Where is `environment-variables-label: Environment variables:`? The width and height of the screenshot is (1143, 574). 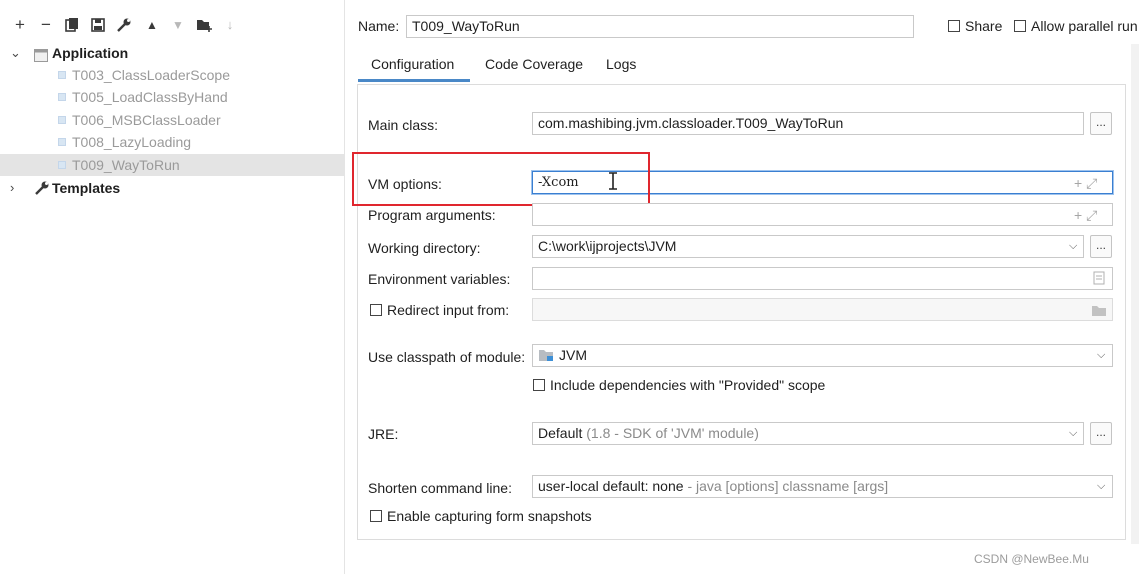 environment-variables-label: Environment variables: is located at coordinates (439, 279).